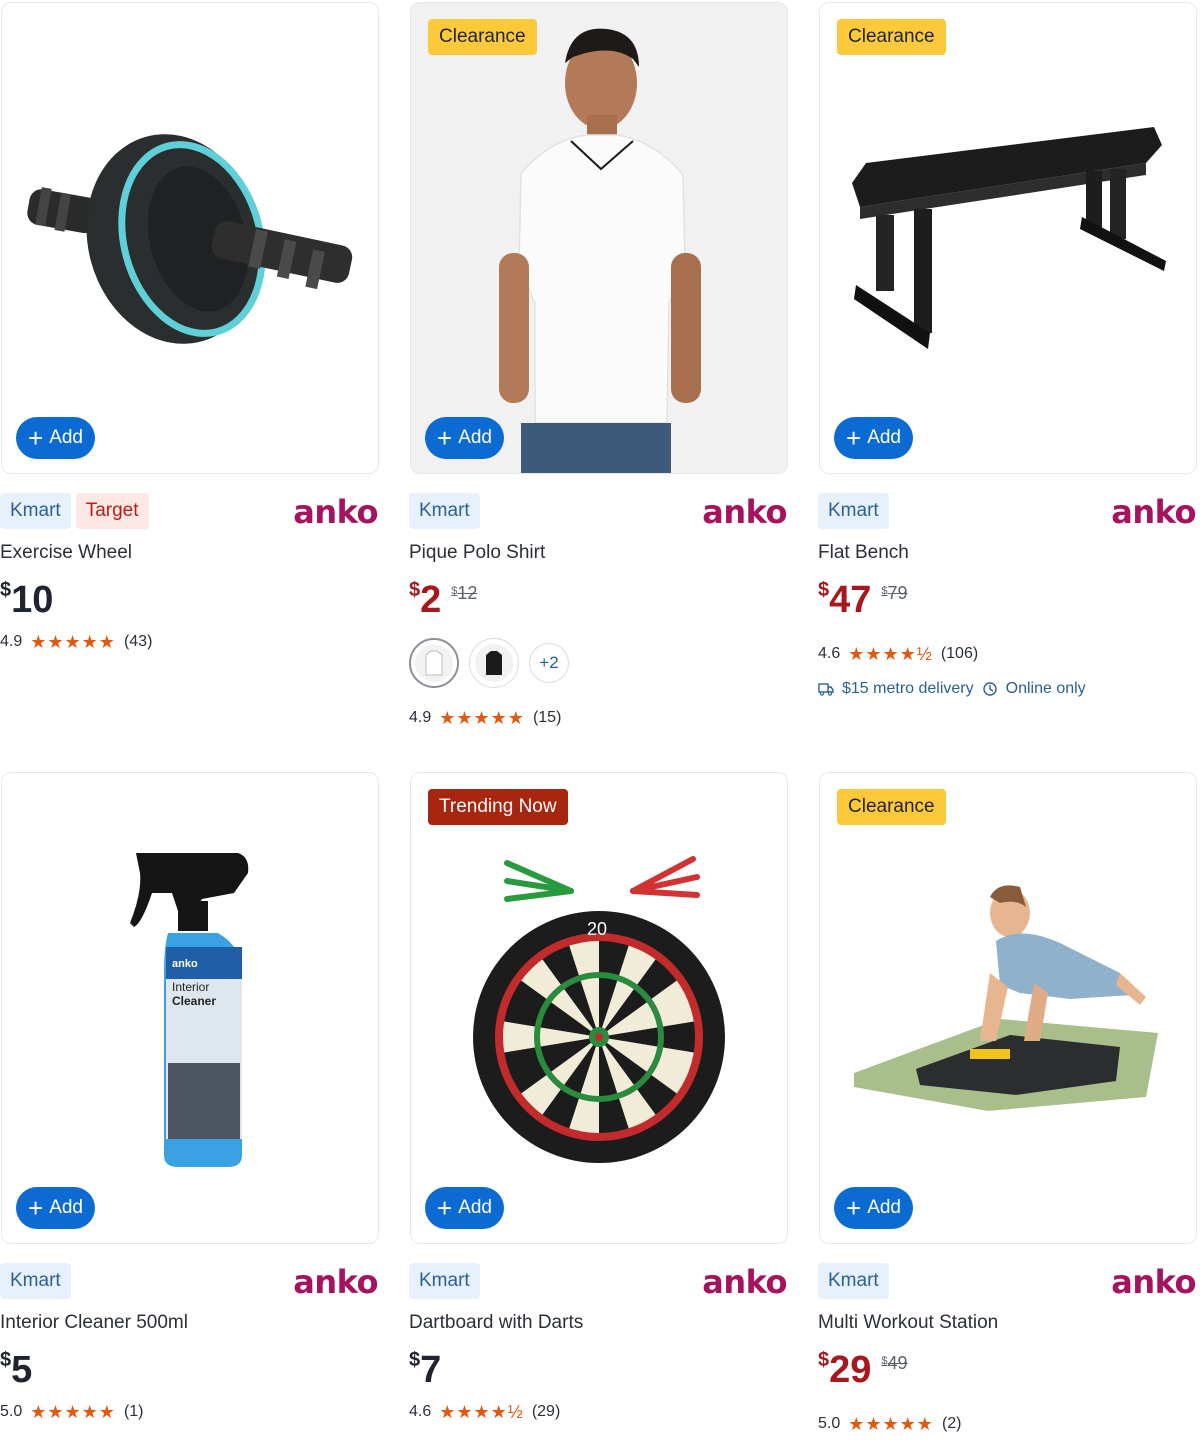 The image size is (1200, 1443). What do you see at coordinates (597, 929) in the screenshot?
I see `svg-text: 20` at bounding box center [597, 929].